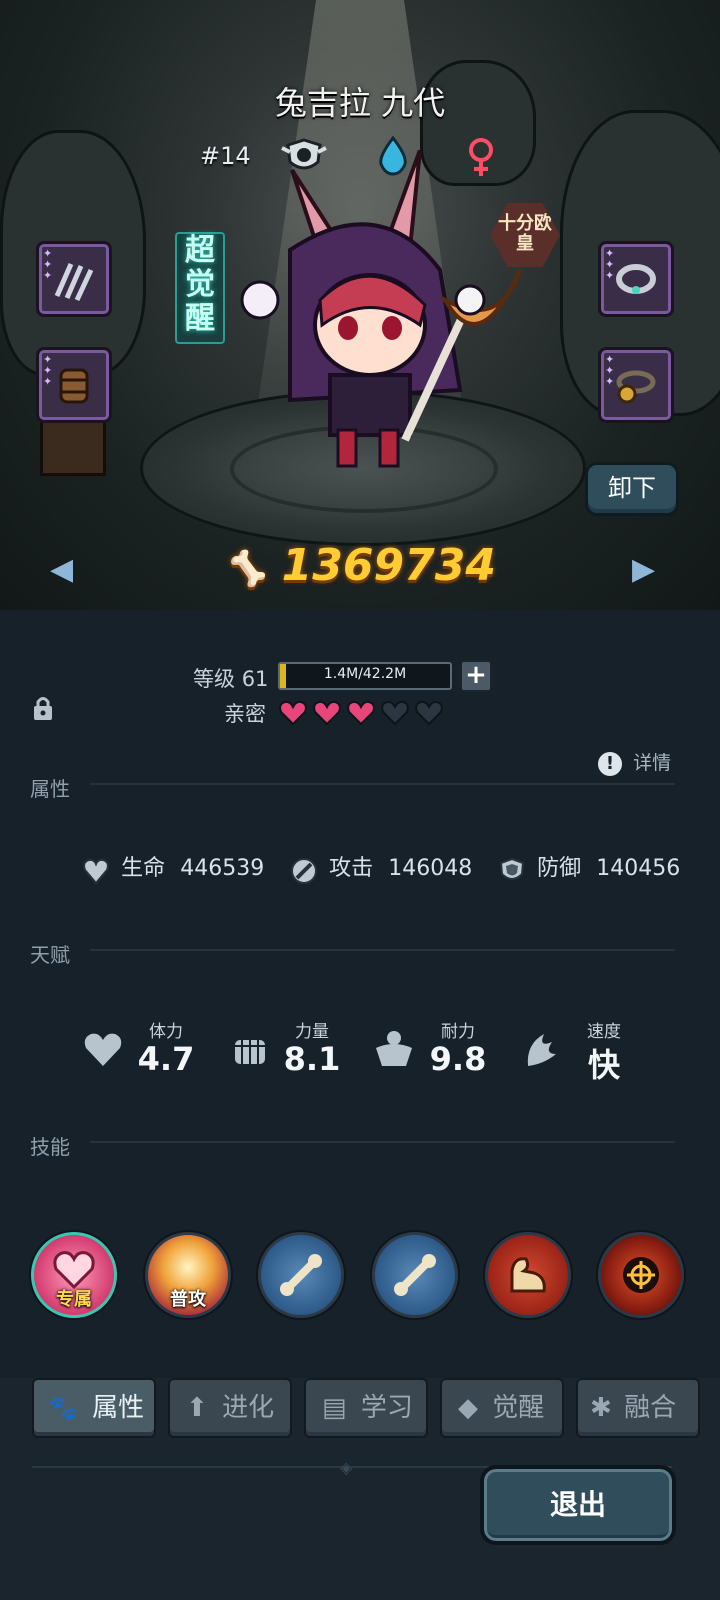  Describe the element at coordinates (430, 868) in the screenshot. I see `stat-value: 146048` at that location.